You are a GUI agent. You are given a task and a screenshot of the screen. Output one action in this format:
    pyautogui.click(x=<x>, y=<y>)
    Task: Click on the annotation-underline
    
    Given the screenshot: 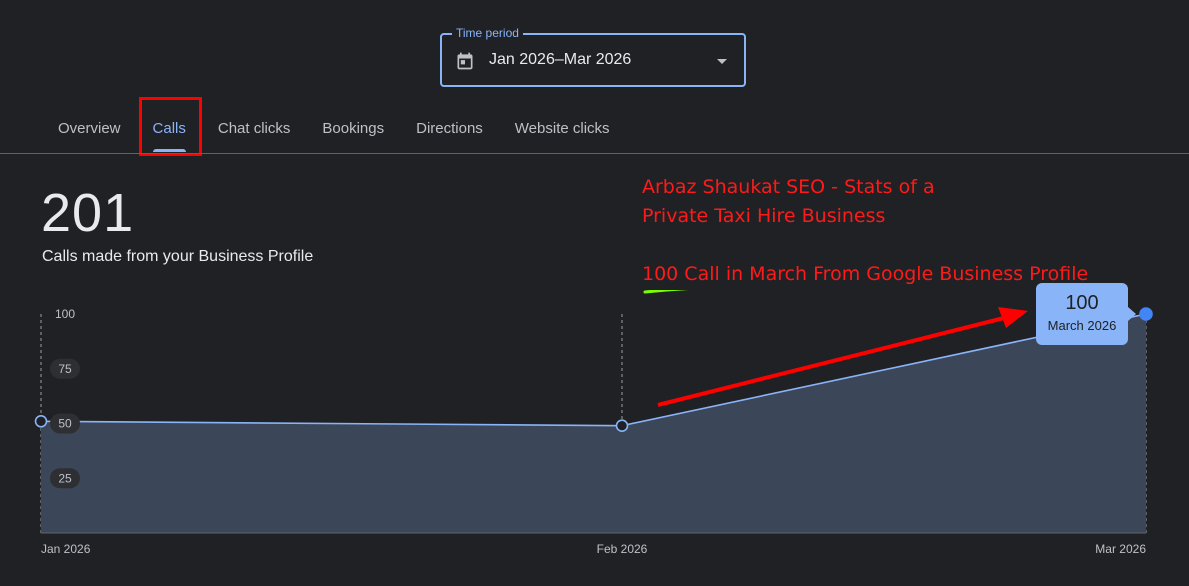 What is the action you would take?
    pyautogui.click(x=666, y=292)
    